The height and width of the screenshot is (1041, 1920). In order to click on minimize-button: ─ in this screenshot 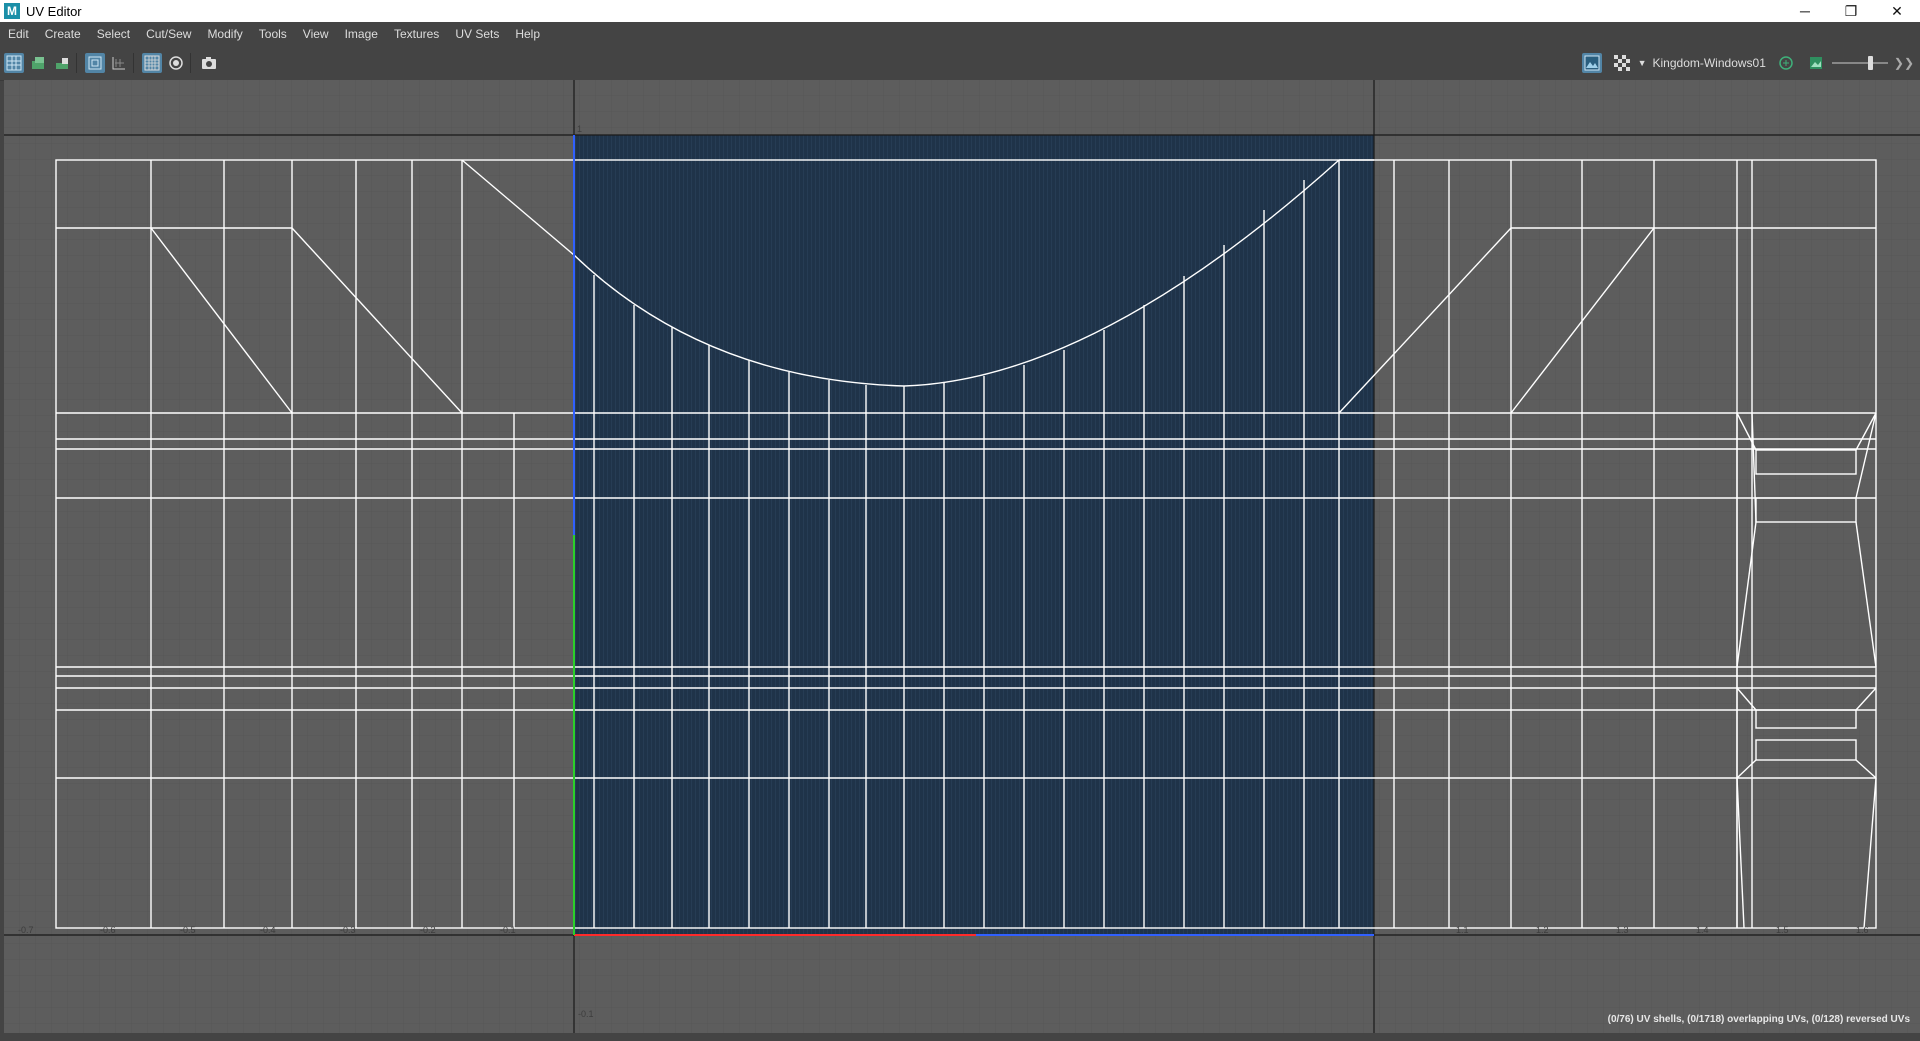, I will do `click(1805, 11)`.